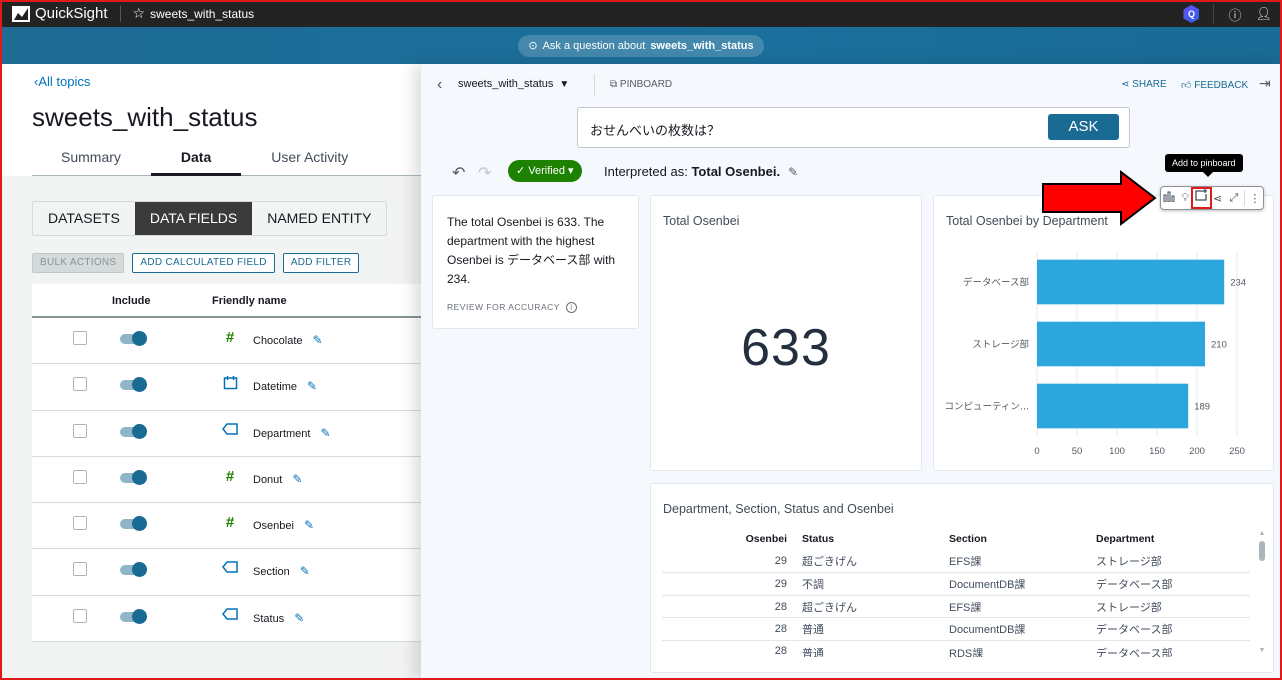 This screenshot has width=1282, height=680. I want to click on tab-data: Data, so click(196, 161).